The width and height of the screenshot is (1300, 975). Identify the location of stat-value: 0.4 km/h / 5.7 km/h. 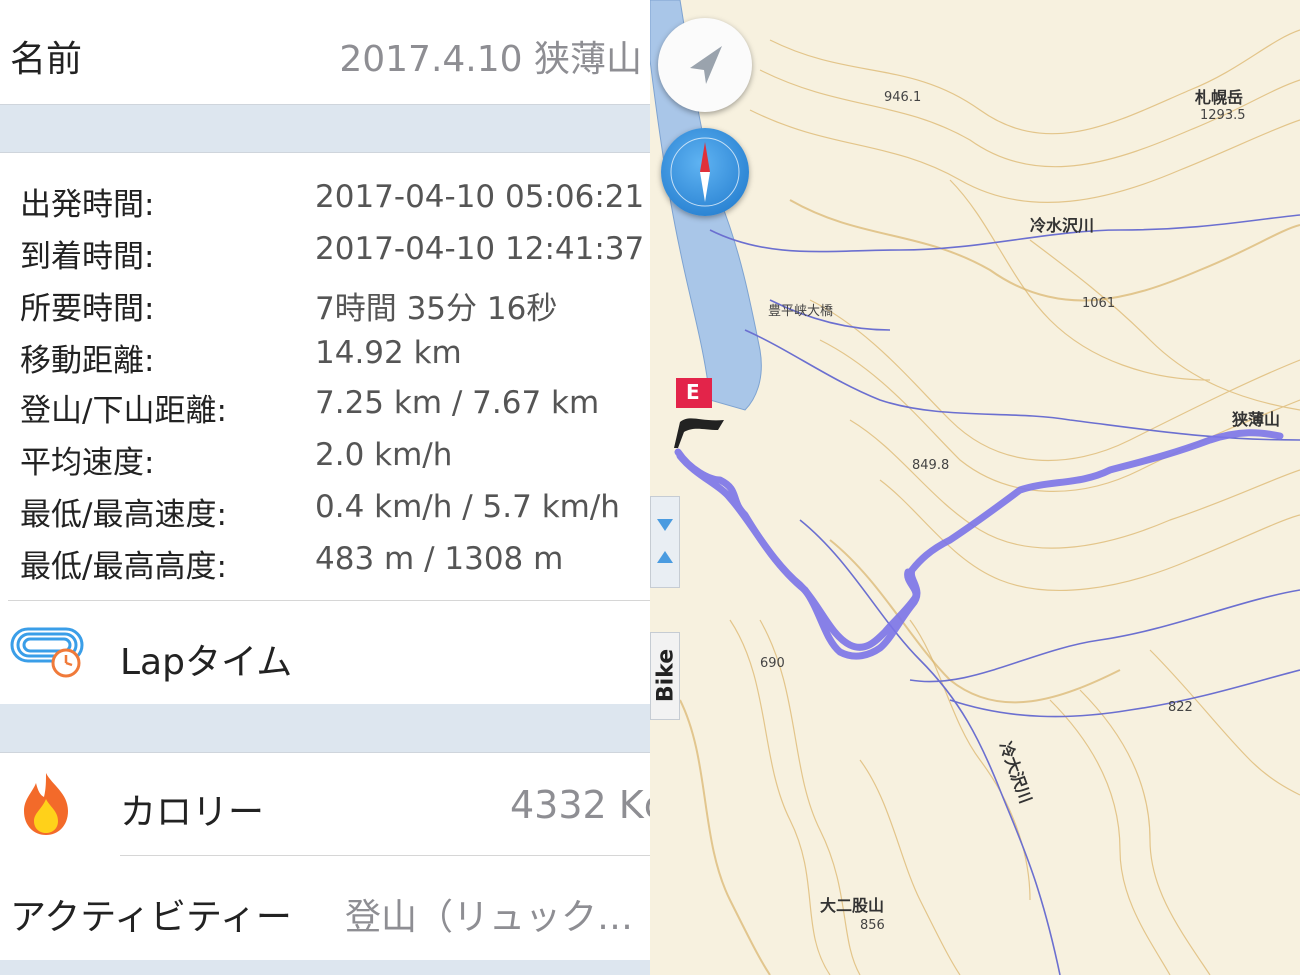
(467, 507).